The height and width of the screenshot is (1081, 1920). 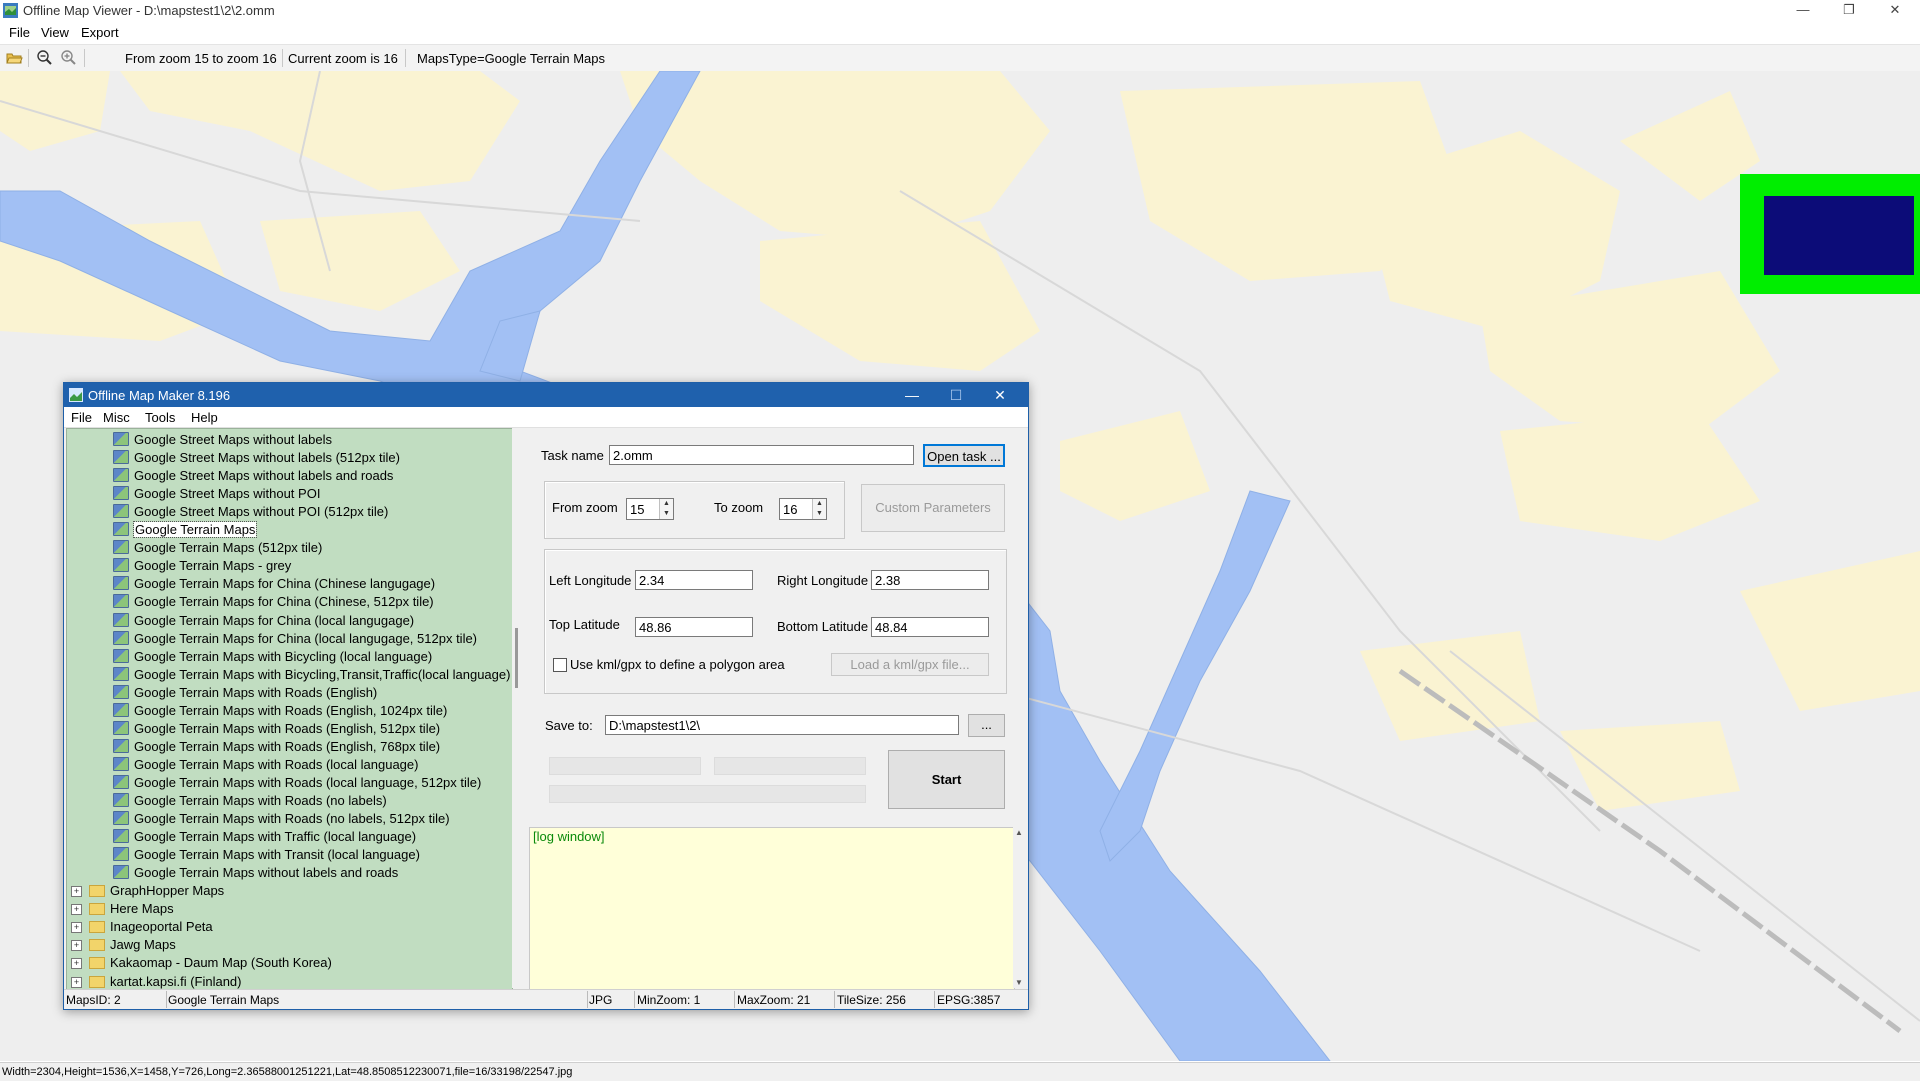 What do you see at coordinates (216, 494) in the screenshot?
I see `tree-map-item: Google Street Maps without POI` at bounding box center [216, 494].